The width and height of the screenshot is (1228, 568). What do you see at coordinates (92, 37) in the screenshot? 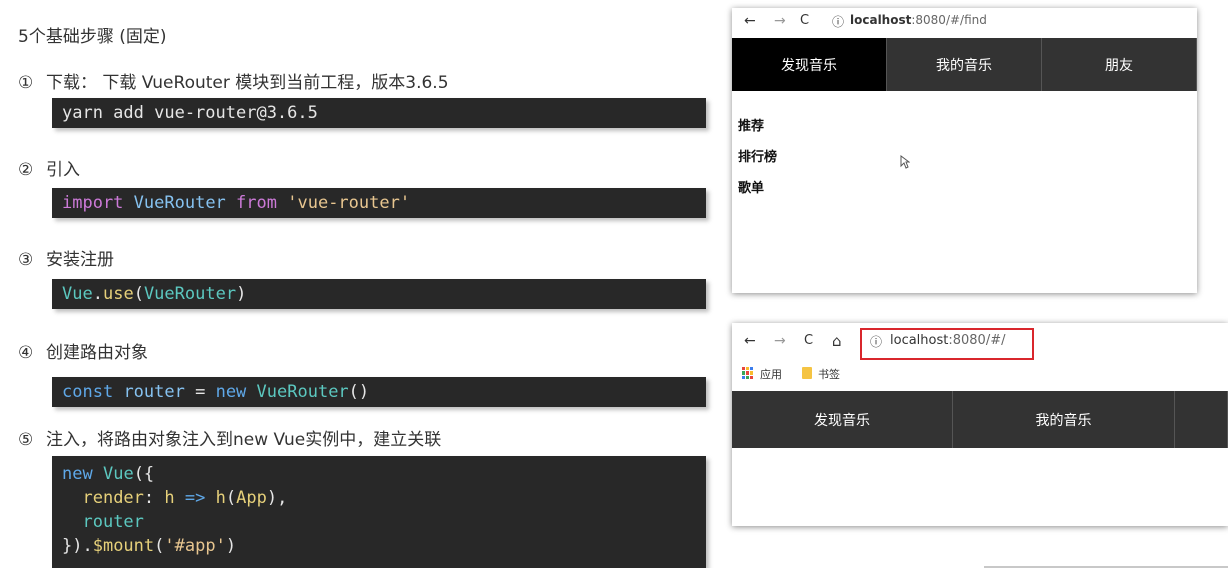
I see `page-heading: 5个基础步骤 (固定)` at bounding box center [92, 37].